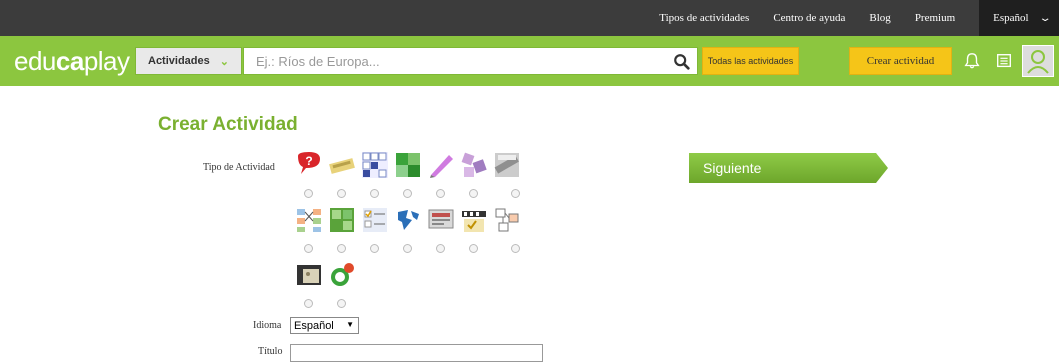 The height and width of the screenshot is (362, 1059). Describe the element at coordinates (441, 220) in the screenshot. I see `presentation-icon` at that location.